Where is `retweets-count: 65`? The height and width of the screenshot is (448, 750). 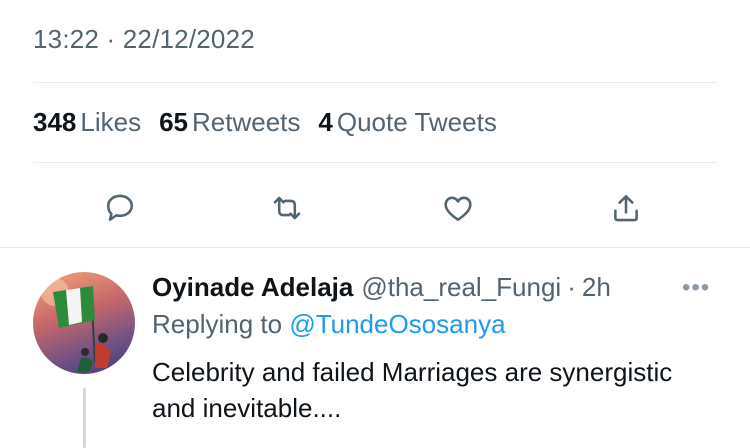 retweets-count: 65 is located at coordinates (174, 122).